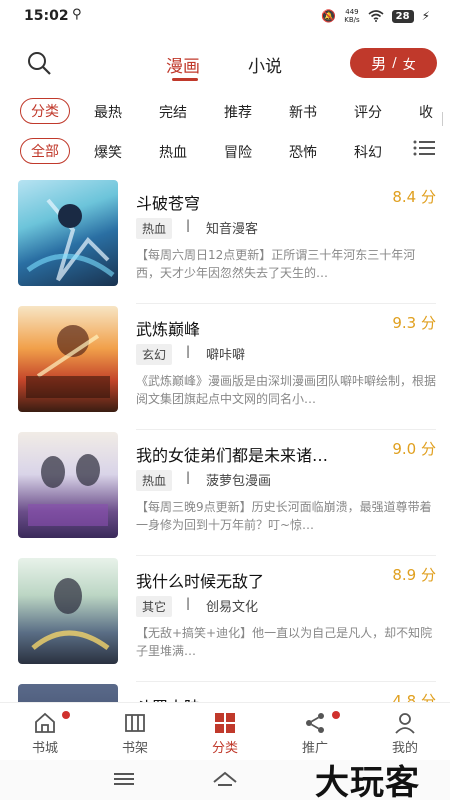  What do you see at coordinates (39, 63) in the screenshot?
I see `search-icon` at bounding box center [39, 63].